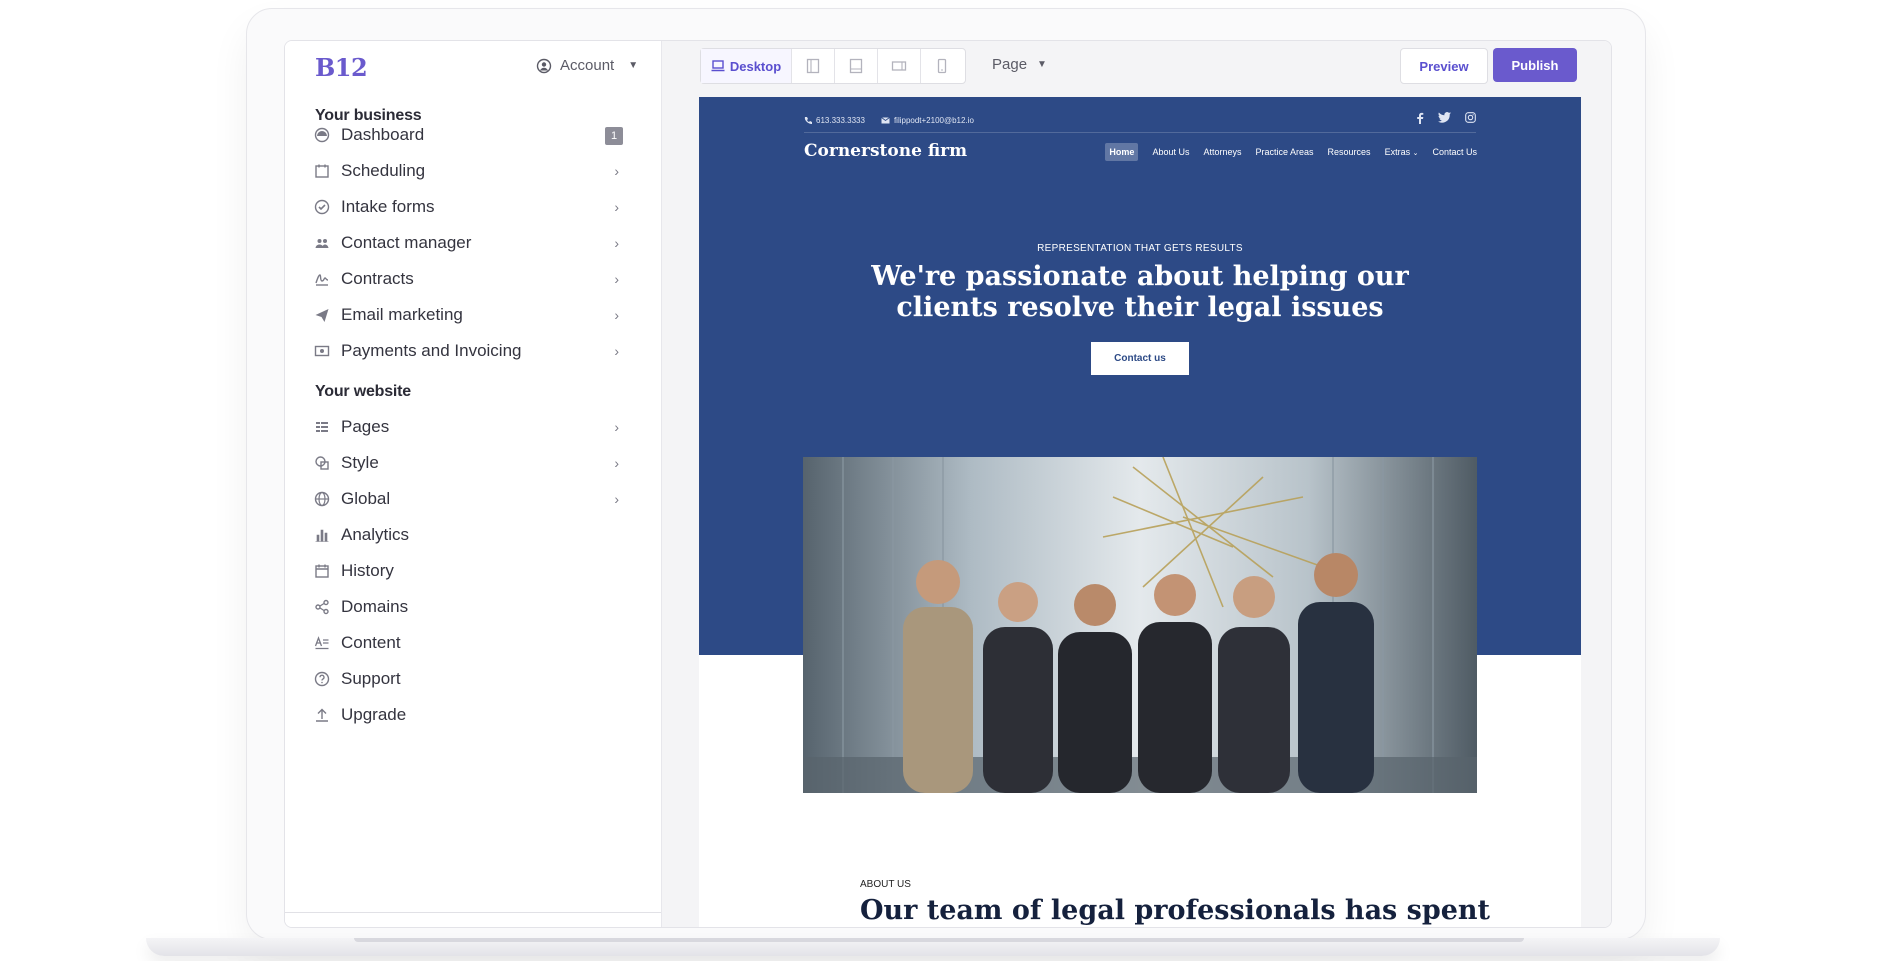  Describe the element at coordinates (473, 243) in the screenshot. I see `sidebar-item-contact-manager: Contact manager ›` at that location.